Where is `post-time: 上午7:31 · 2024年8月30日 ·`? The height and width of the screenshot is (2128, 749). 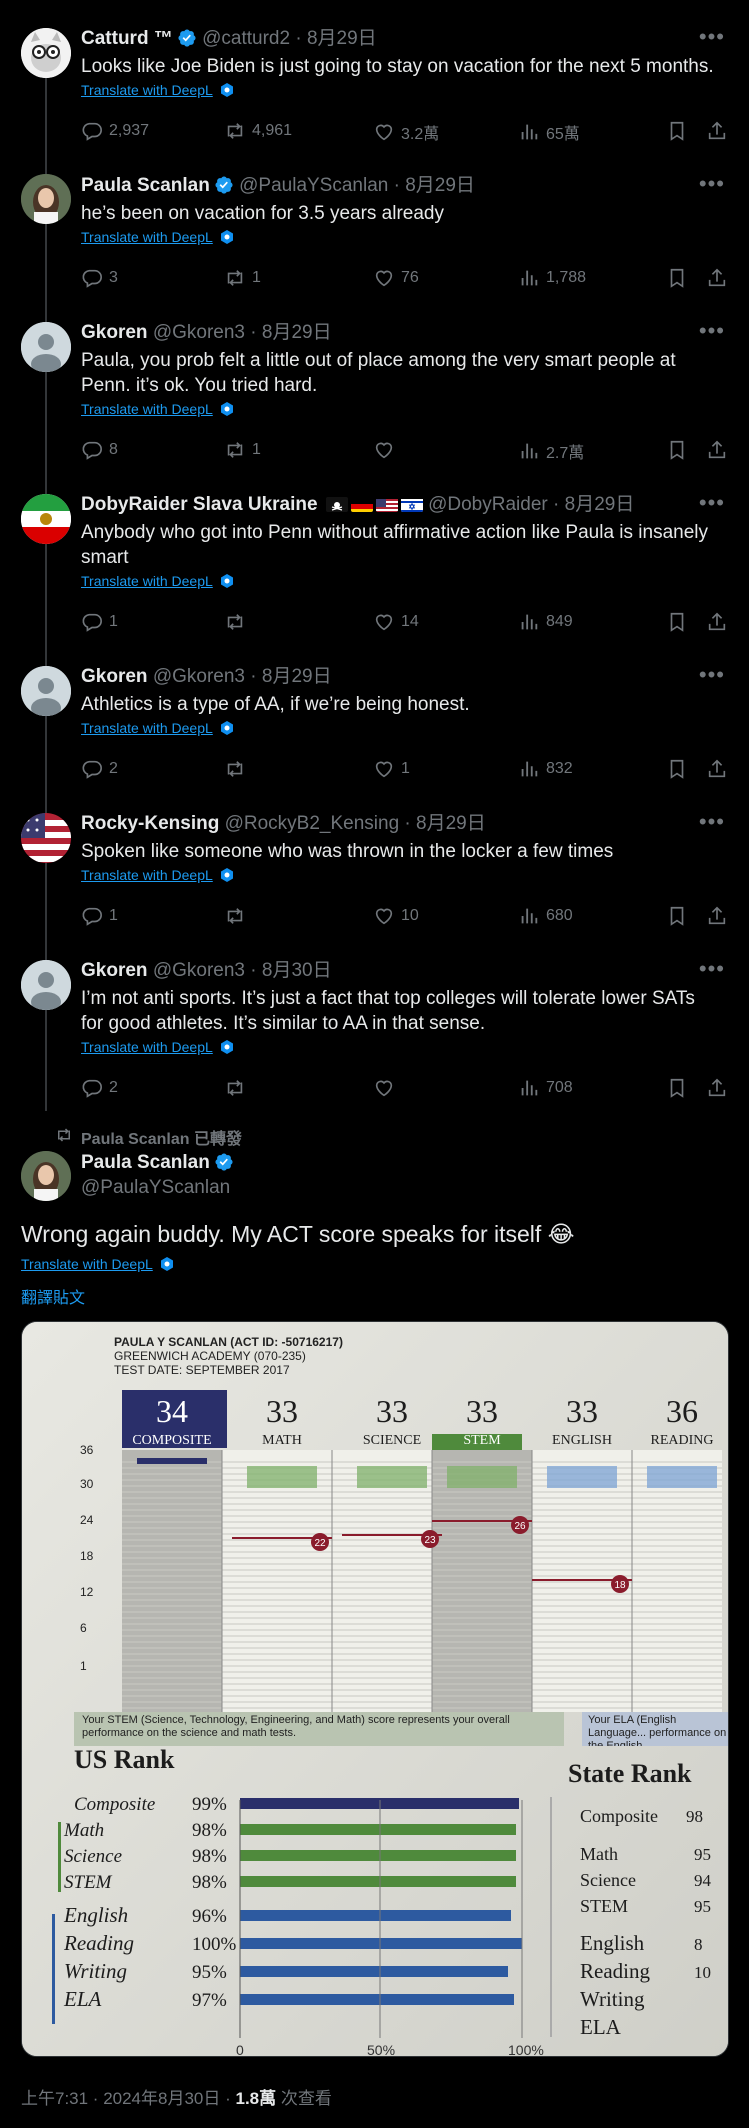 post-time: 上午7:31 · 2024年8月30日 · is located at coordinates (128, 2098).